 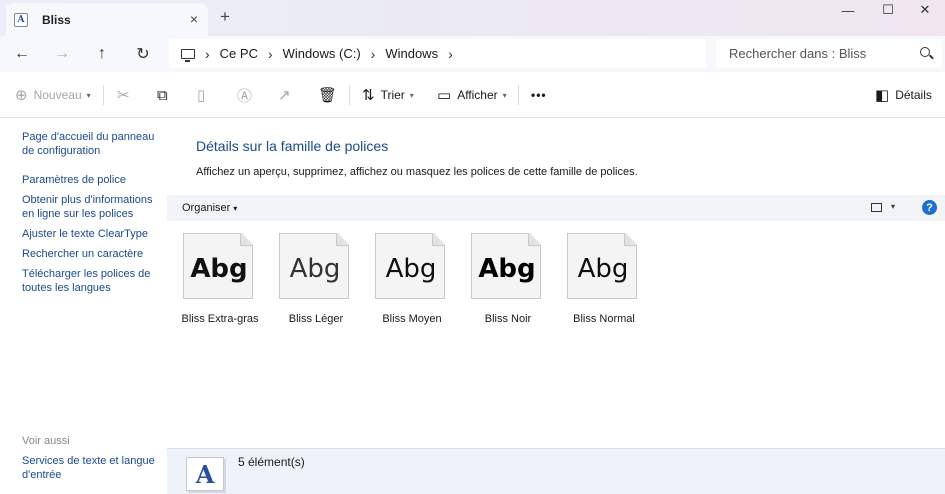 I want to click on help-icon: ?, so click(x=929, y=207).